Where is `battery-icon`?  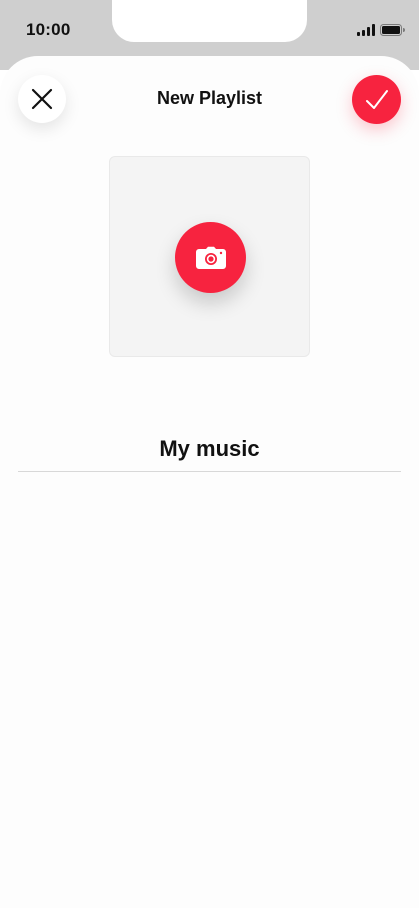
battery-icon is located at coordinates (392, 30).